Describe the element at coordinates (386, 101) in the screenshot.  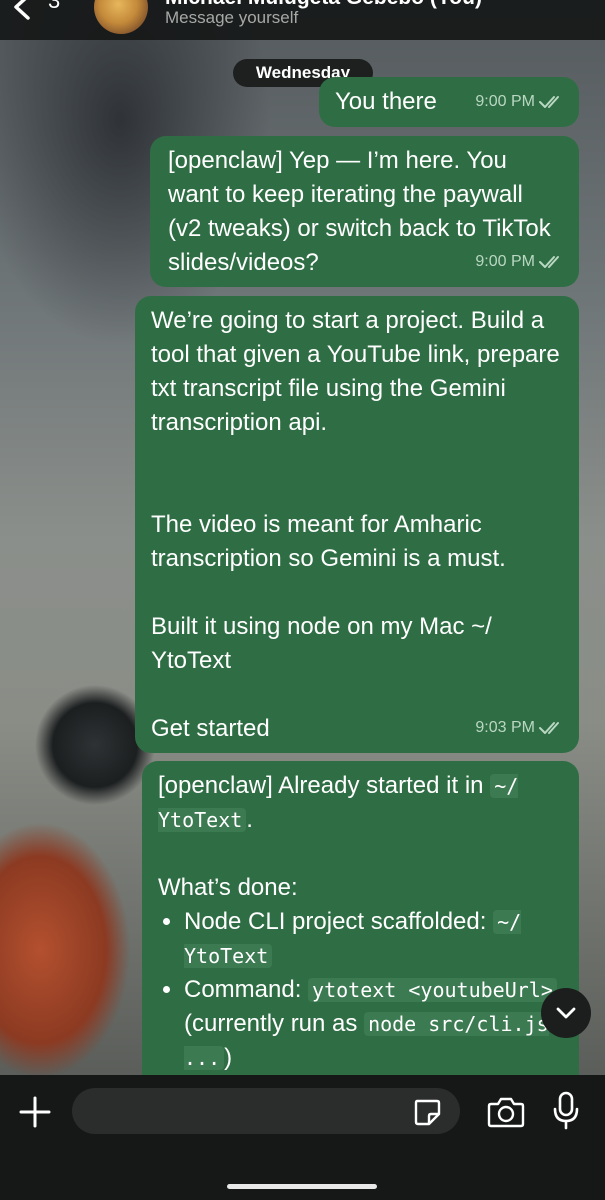
I see `message-text: You there` at that location.